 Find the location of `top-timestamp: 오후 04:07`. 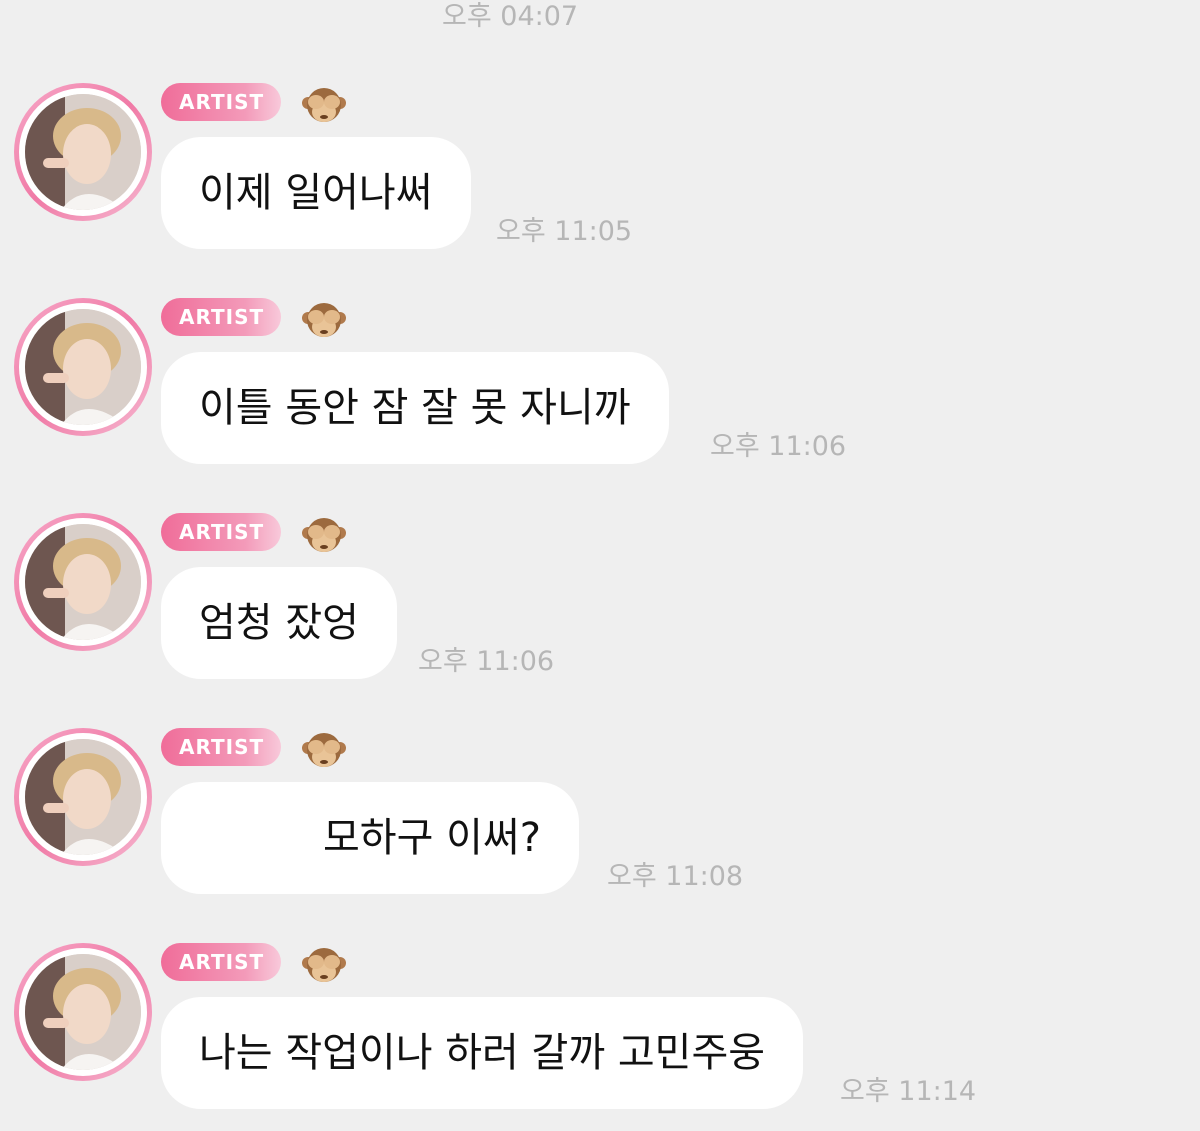

top-timestamp: 오후 04:07 is located at coordinates (510, 16).